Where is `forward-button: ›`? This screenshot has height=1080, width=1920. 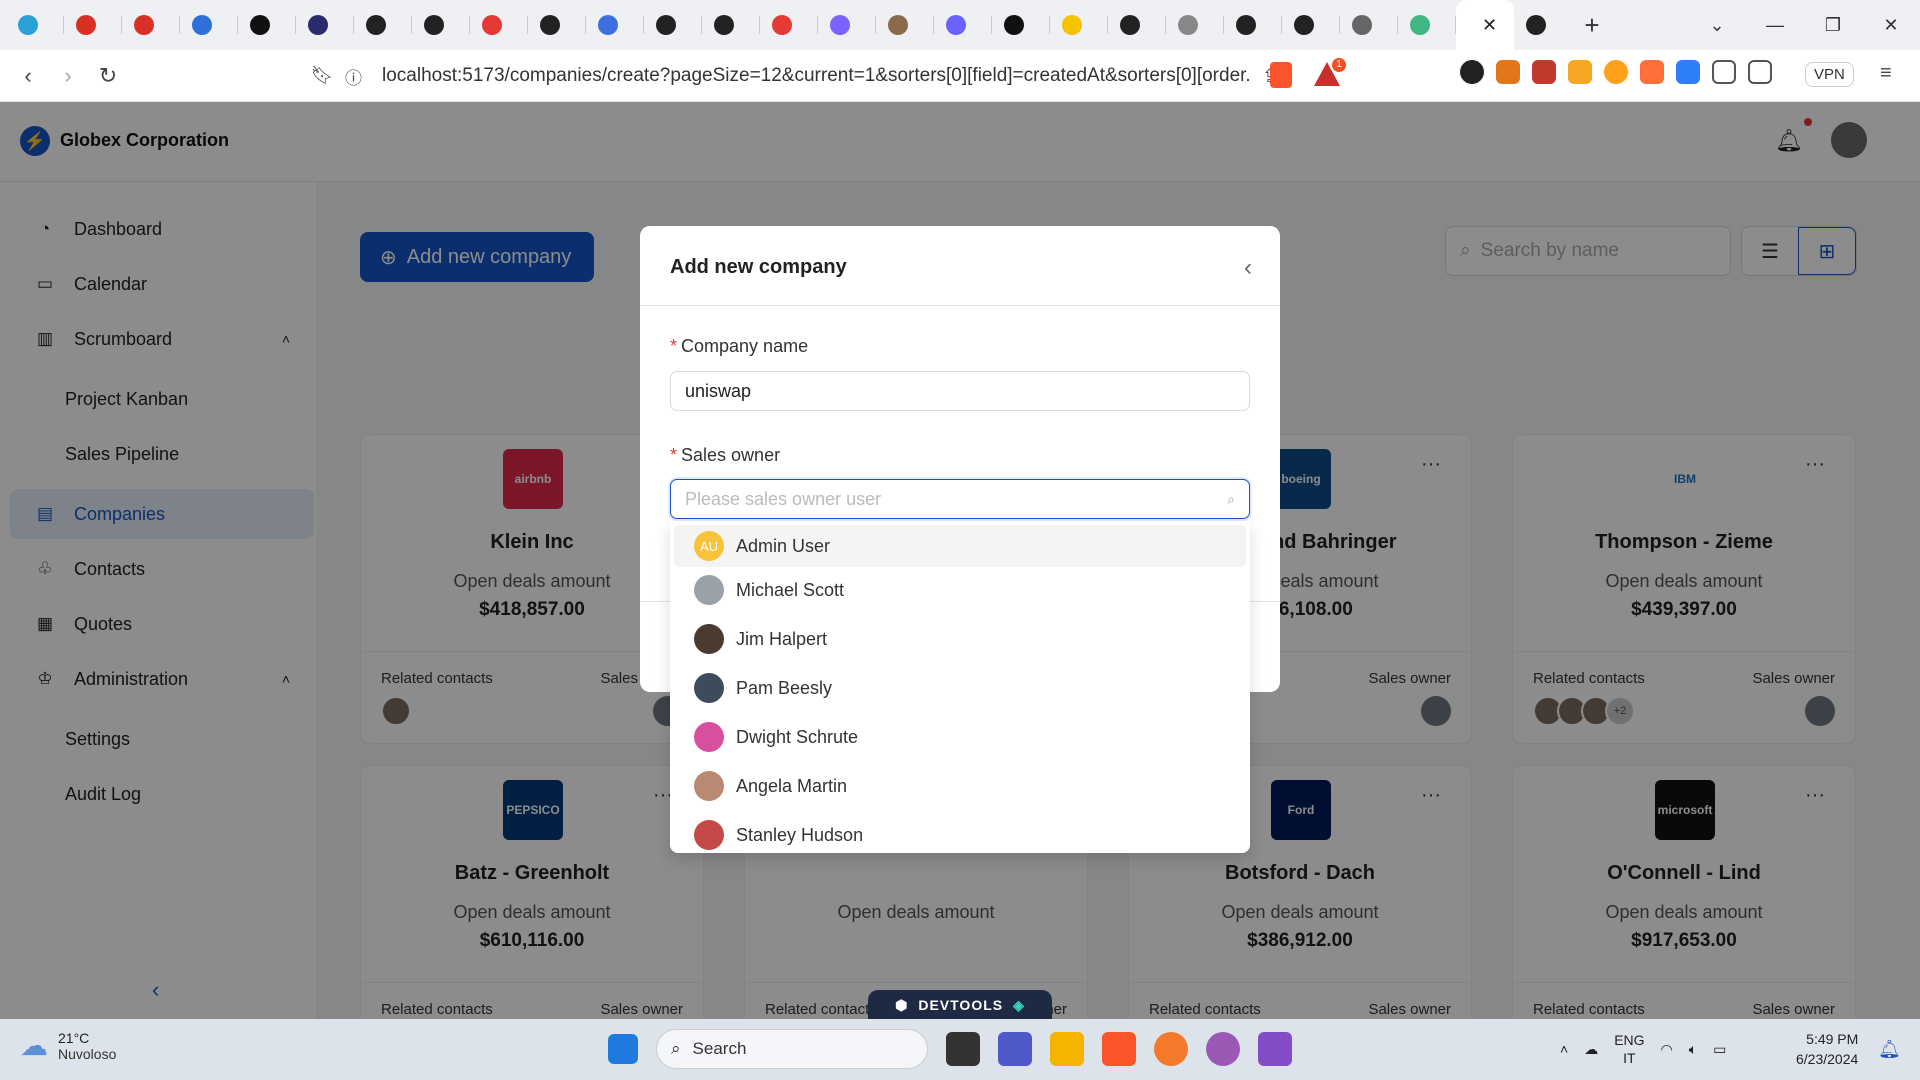 forward-button: › is located at coordinates (68, 76).